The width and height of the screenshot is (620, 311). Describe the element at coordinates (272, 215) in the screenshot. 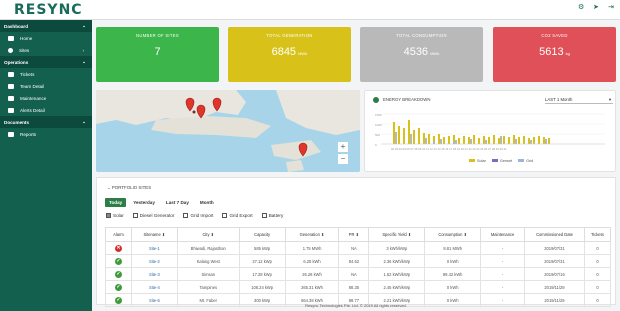

I see `filter-battery: Battery` at that location.